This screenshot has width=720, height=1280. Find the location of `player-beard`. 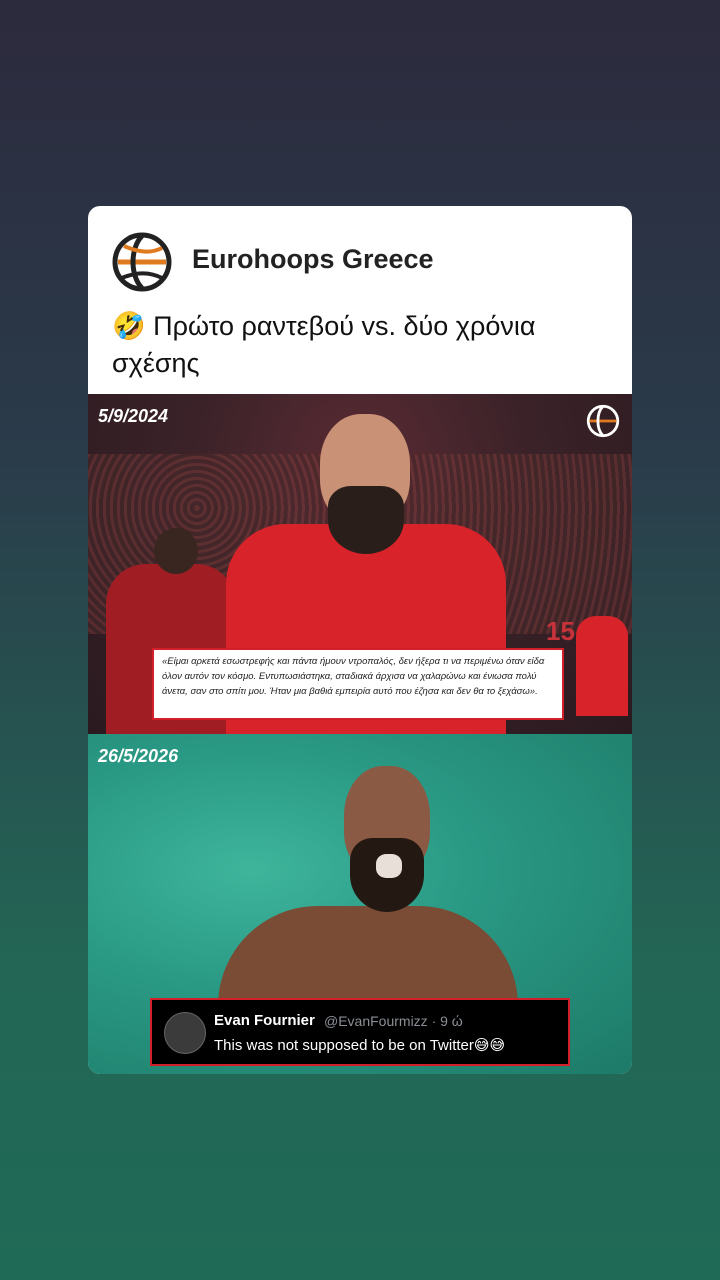

player-beard is located at coordinates (366, 520).